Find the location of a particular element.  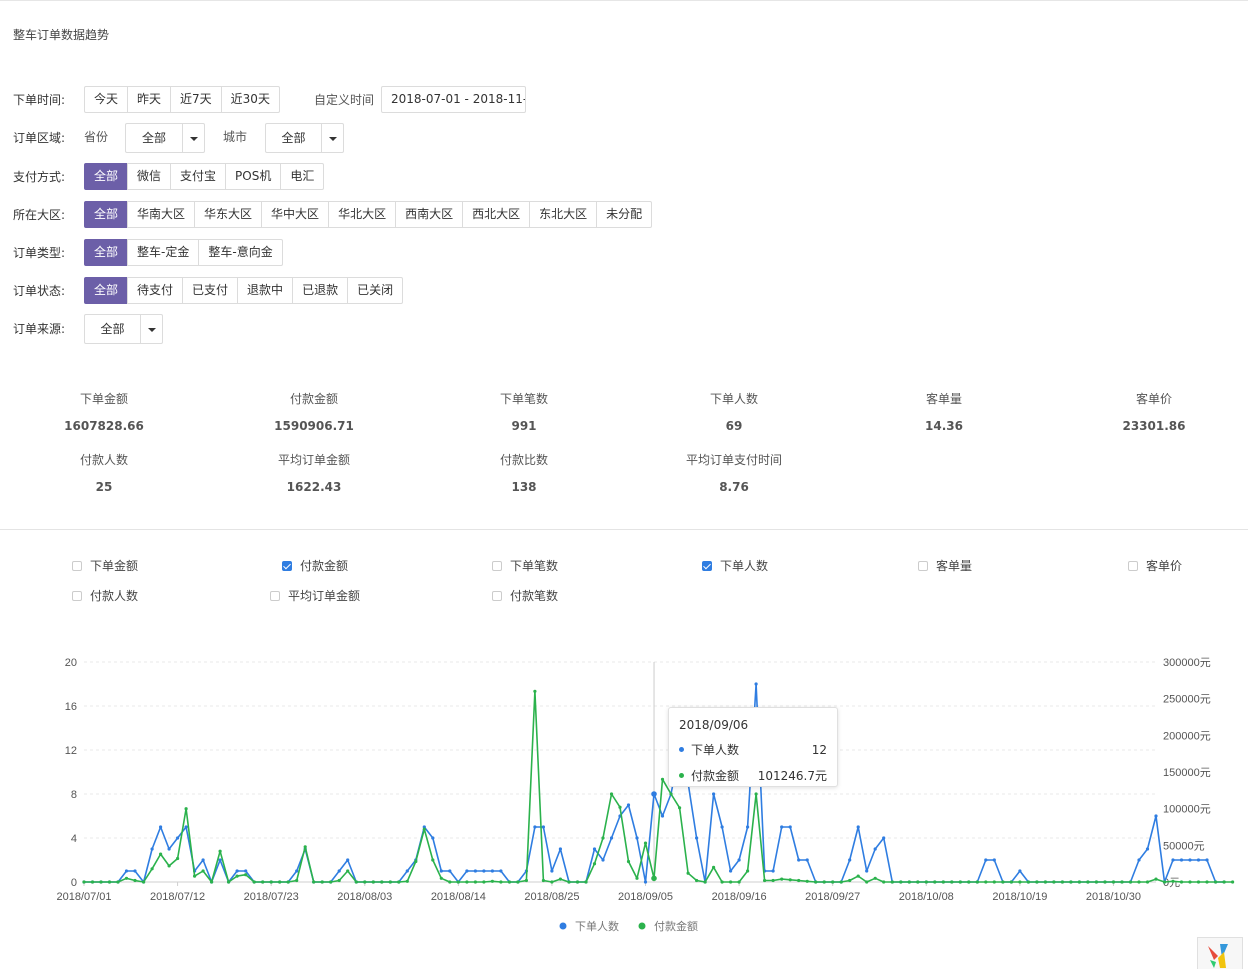

toggle-avg-order-amount: 平均订单金额 is located at coordinates (315, 595).